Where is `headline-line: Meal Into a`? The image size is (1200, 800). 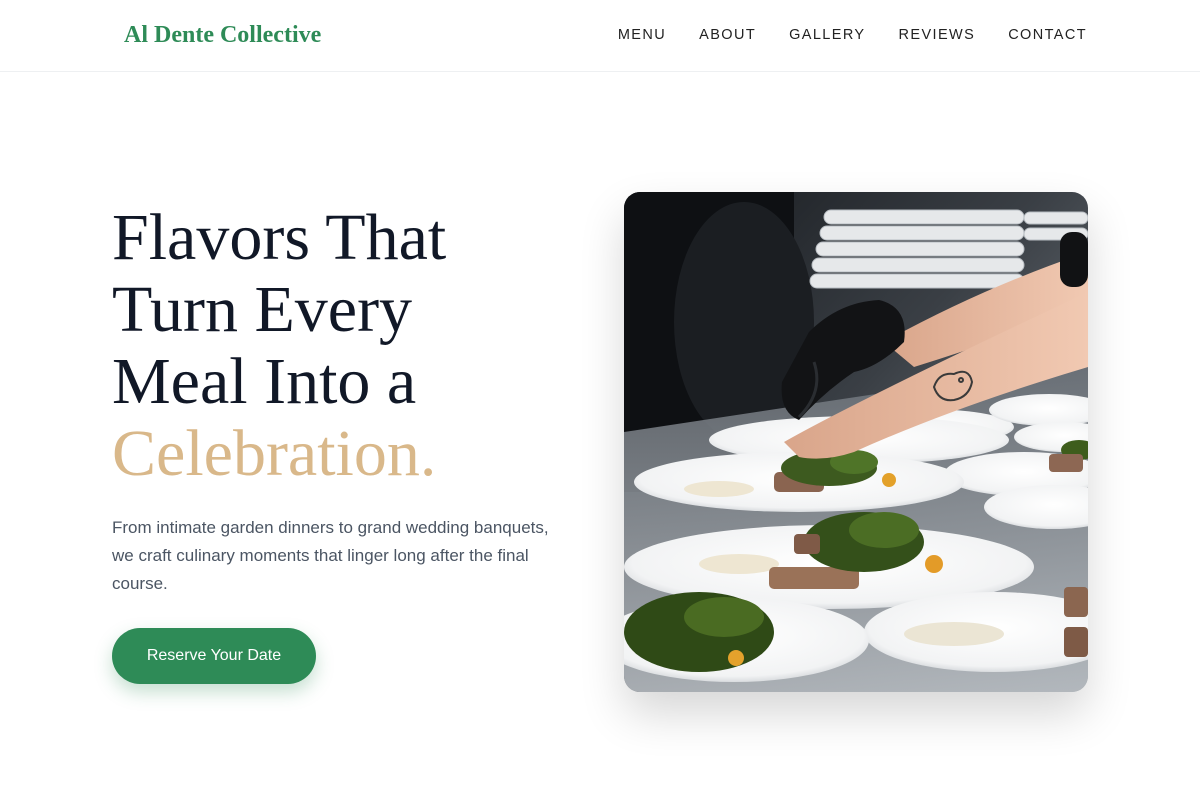
headline-line: Meal Into a is located at coordinates (264, 381).